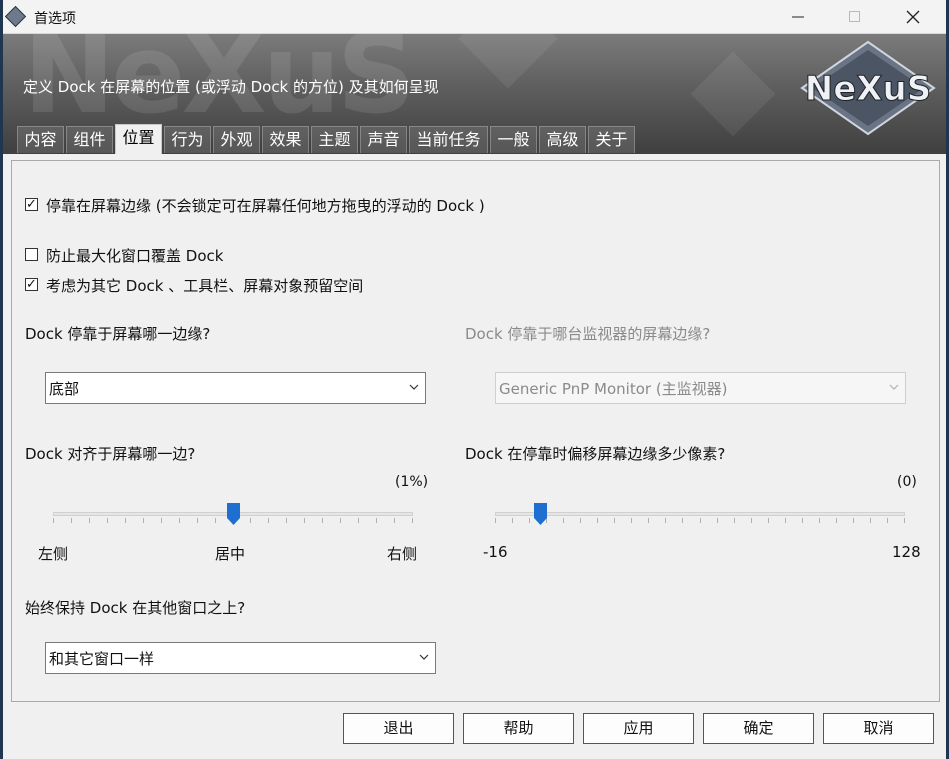  I want to click on edge-select-value: 底部, so click(64, 389).